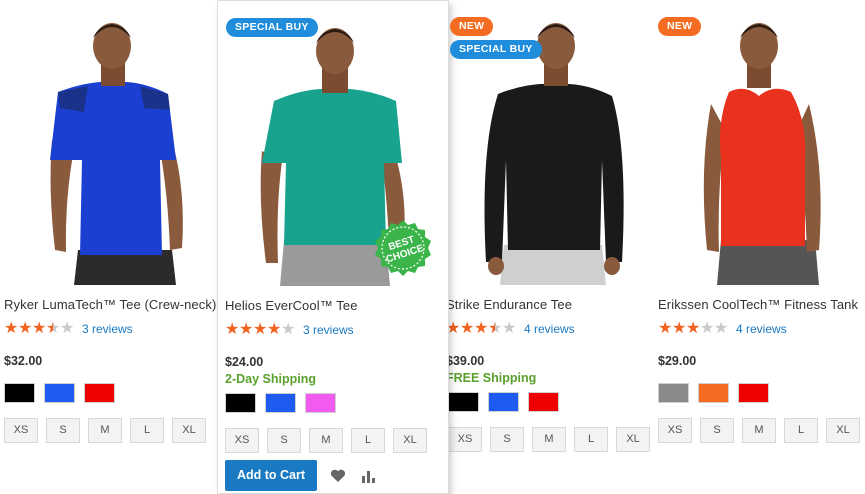 Image resolution: width=865 pixels, height=494 pixels. I want to click on heart-icon, so click(338, 476).